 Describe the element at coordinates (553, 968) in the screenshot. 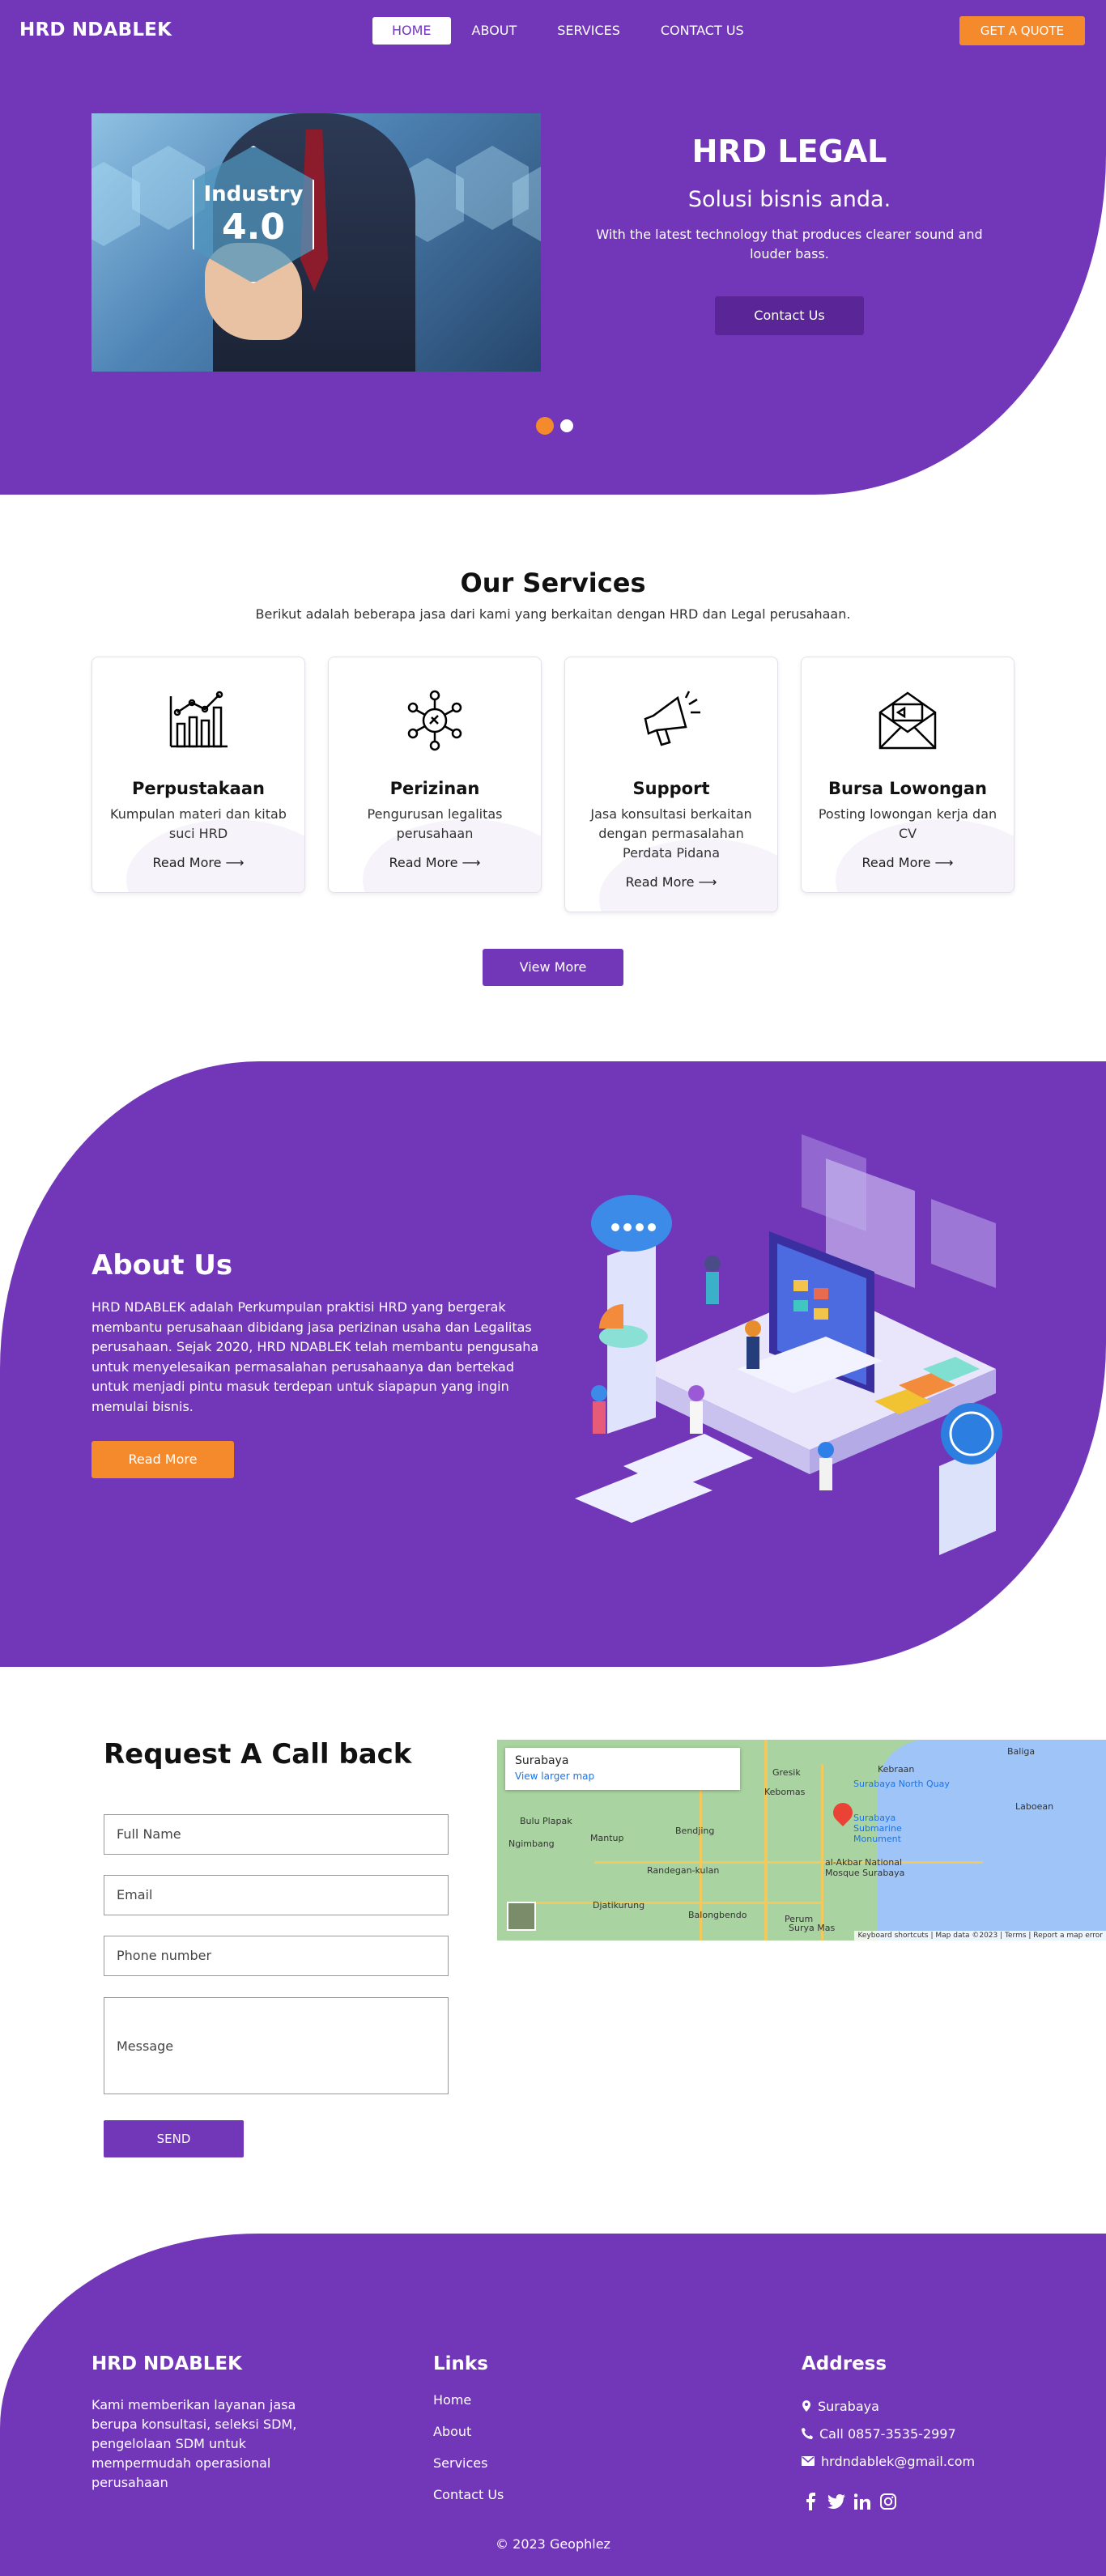

I see `view-more-button: View More` at that location.